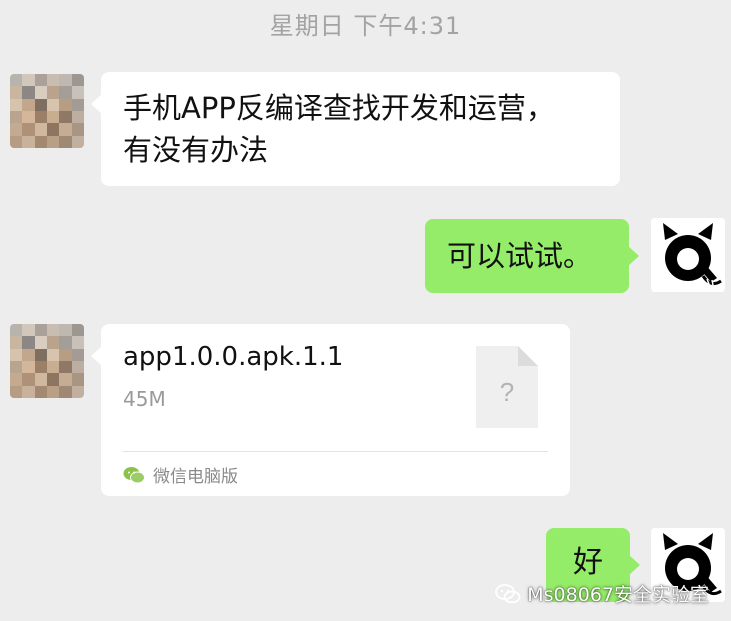 The height and width of the screenshot is (621, 731). I want to click on message-bubble-self: 可以试试。, so click(532, 256).